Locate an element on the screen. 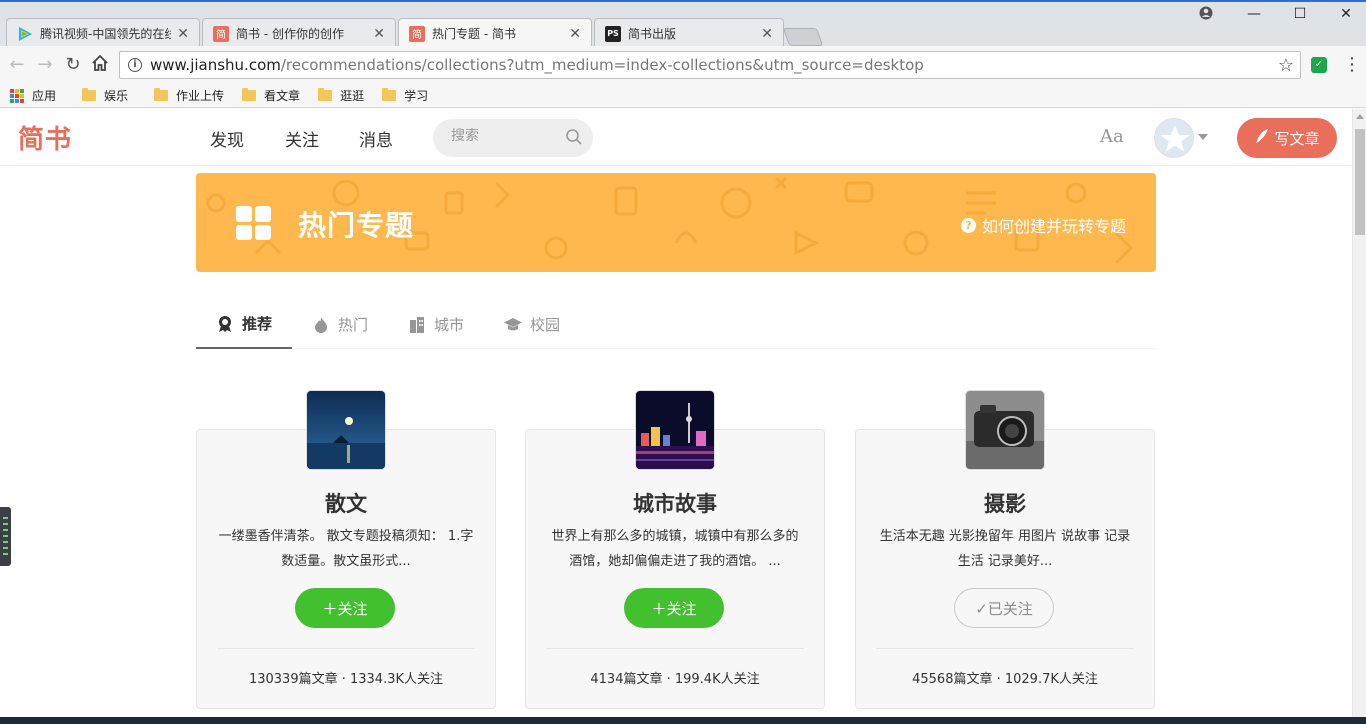 The width and height of the screenshot is (1366, 724). caret-down-icon is located at coordinates (1203, 137).